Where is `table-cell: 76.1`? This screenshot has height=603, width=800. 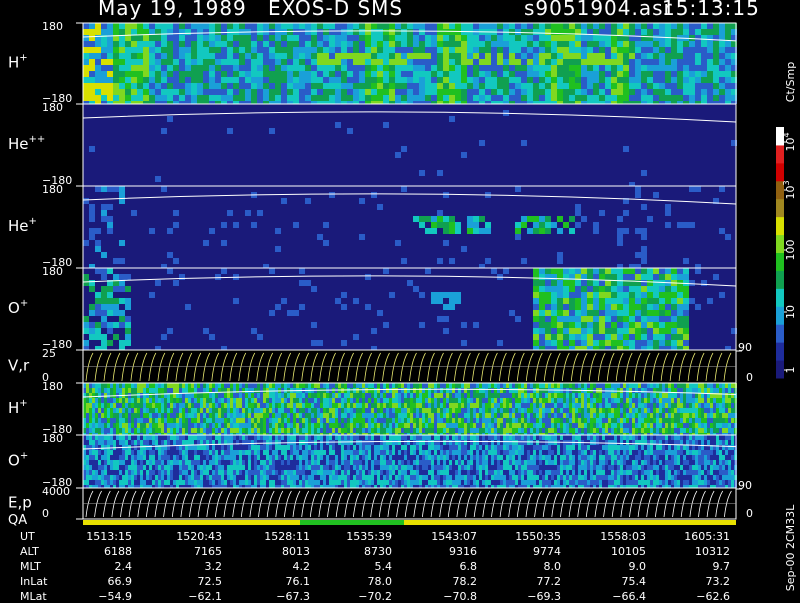
table-cell: 76.1 is located at coordinates (280, 581).